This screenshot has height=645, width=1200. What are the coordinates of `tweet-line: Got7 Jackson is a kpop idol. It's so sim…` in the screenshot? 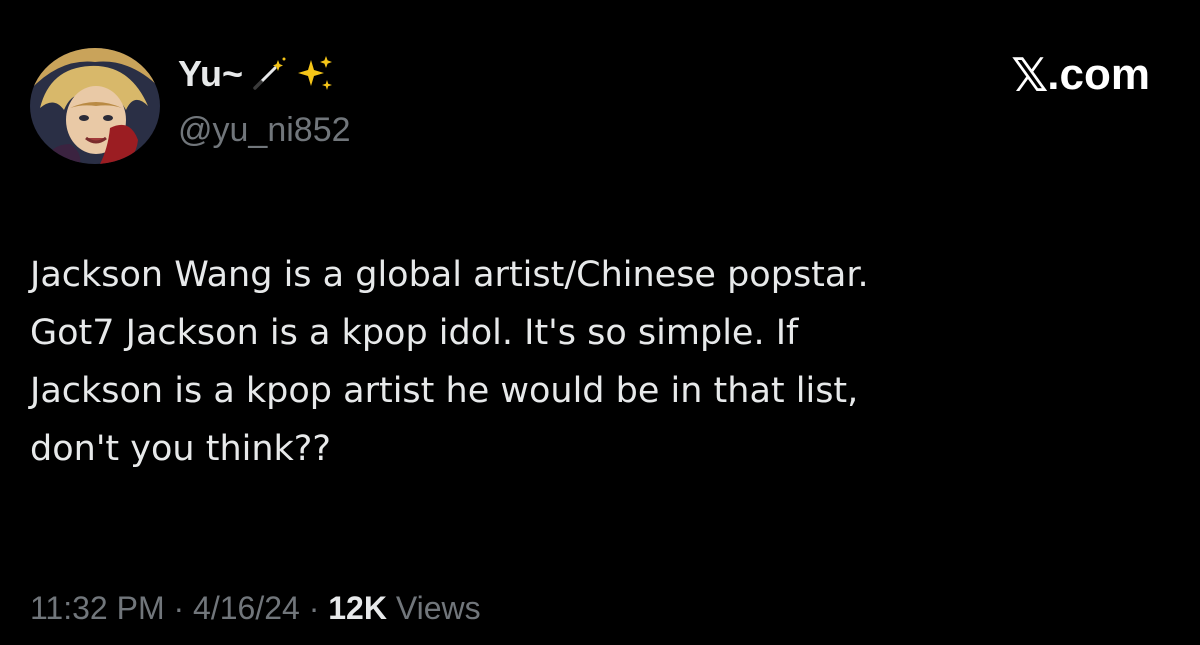 It's located at (414, 333).